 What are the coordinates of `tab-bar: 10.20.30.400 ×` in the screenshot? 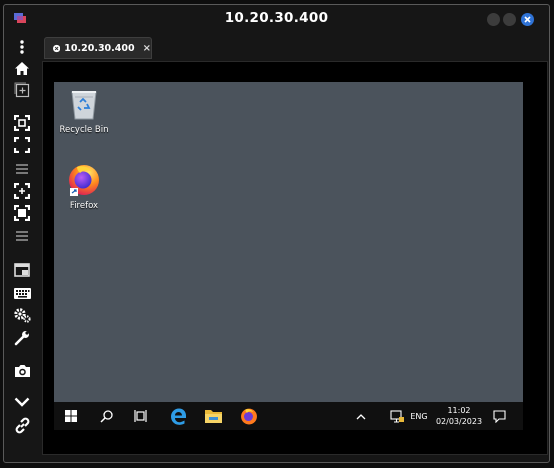 It's located at (295, 48).